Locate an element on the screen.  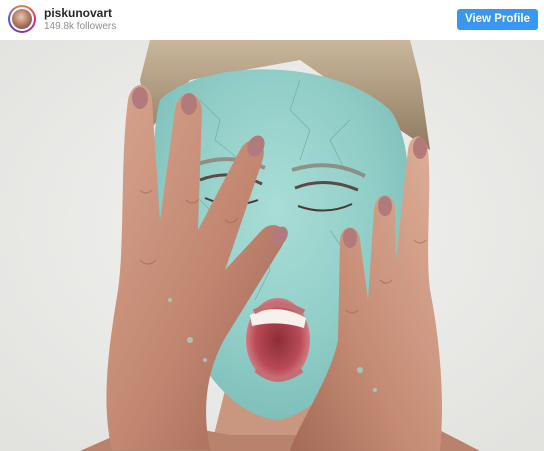
avatar-ring is located at coordinates (22, 19).